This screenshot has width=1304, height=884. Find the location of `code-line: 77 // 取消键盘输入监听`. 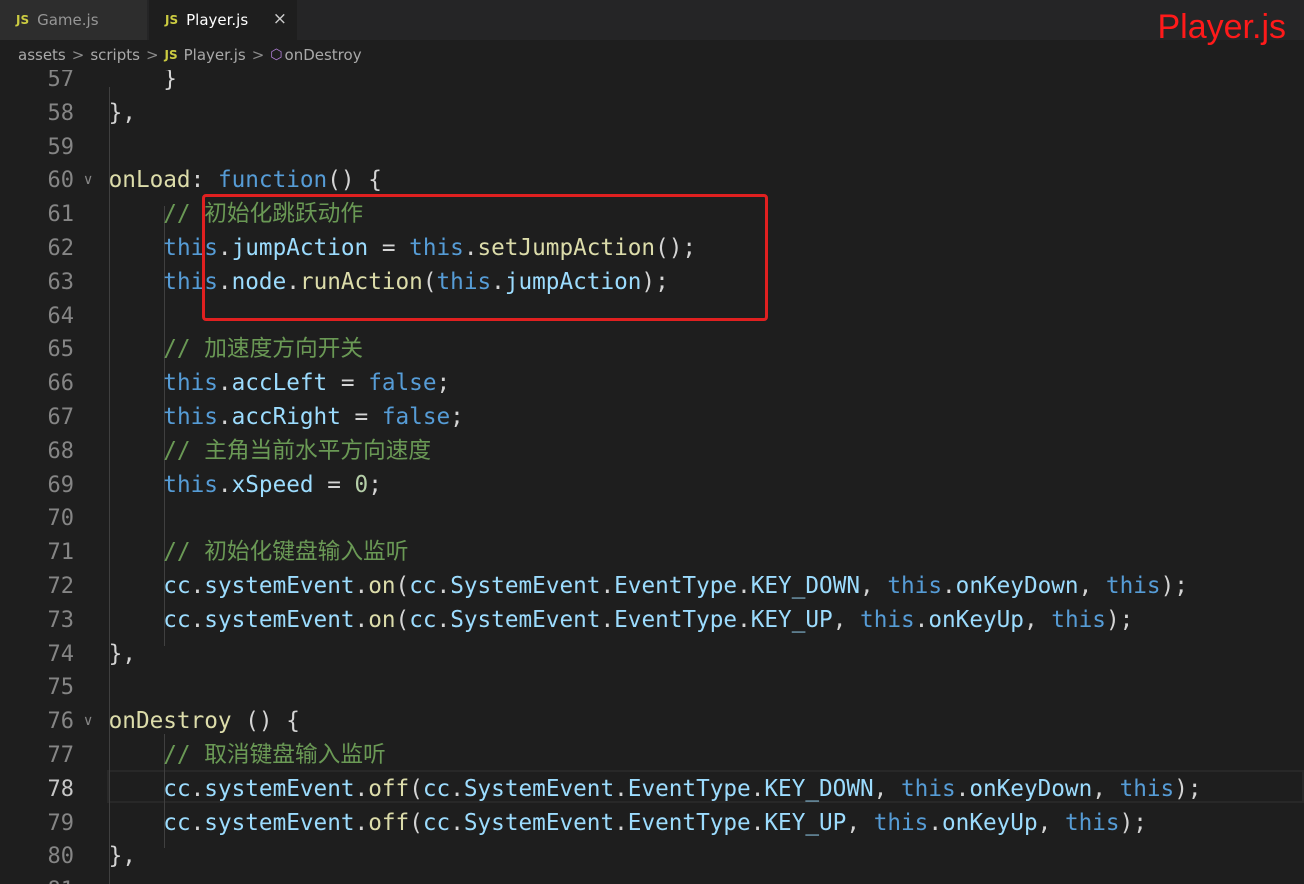

code-line: 77 // 取消键盘输入监听 is located at coordinates (652, 756).